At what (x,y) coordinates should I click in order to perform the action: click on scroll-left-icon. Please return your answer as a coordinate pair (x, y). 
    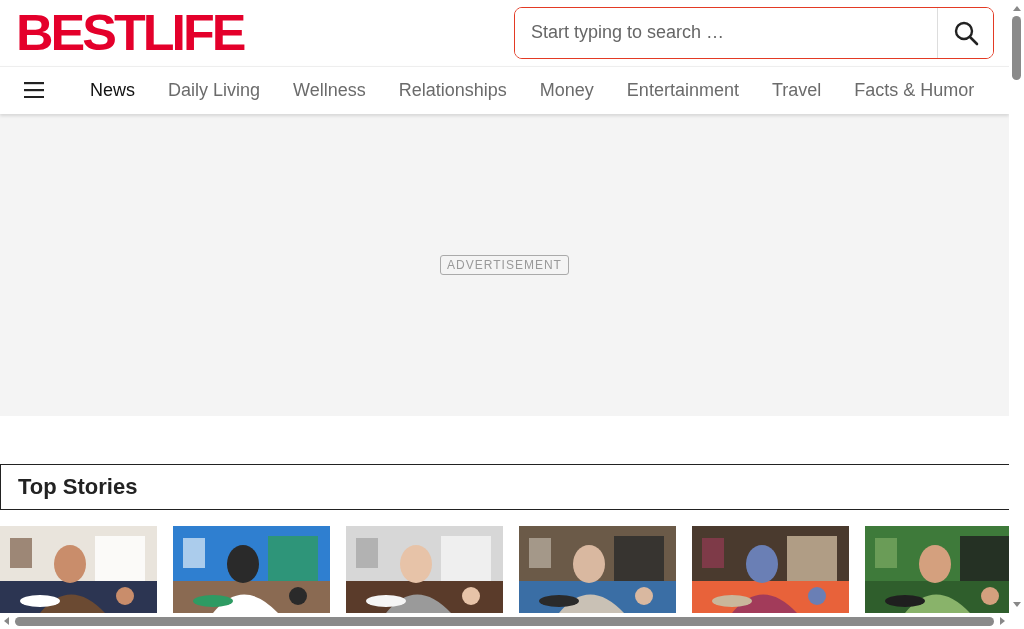
    Looking at the image, I should click on (6, 621).